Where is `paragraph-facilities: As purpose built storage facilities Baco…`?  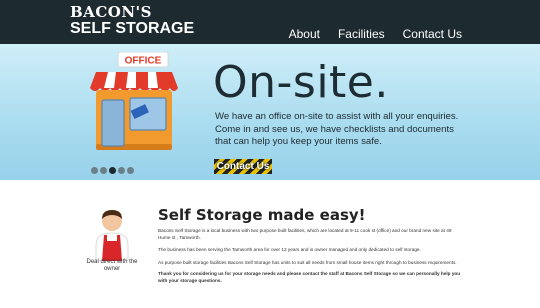
paragraph-facilities: As purpose built storage facilities Baco… is located at coordinates (307, 262).